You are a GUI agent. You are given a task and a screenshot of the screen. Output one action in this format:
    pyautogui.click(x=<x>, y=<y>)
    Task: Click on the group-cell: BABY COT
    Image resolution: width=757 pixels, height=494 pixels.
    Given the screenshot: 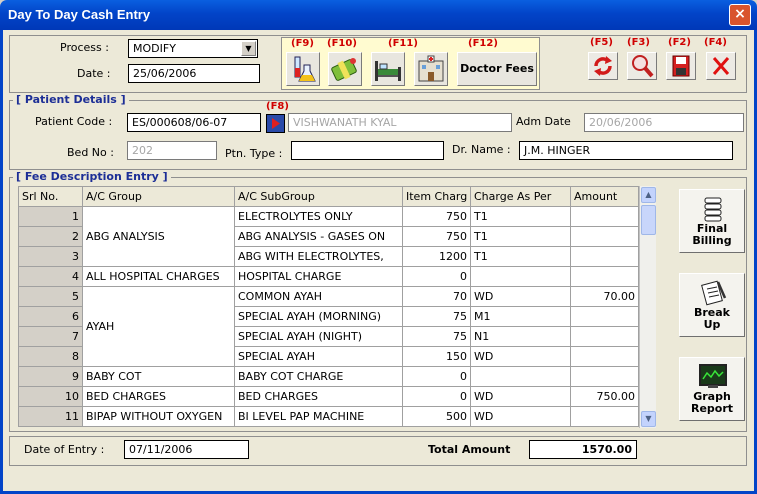 What is the action you would take?
    pyautogui.click(x=158, y=376)
    